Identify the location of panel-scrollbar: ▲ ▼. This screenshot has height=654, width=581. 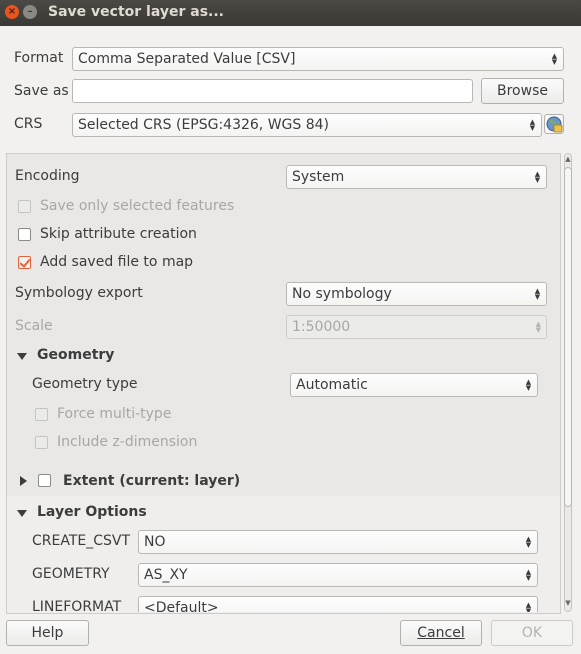
(568, 382).